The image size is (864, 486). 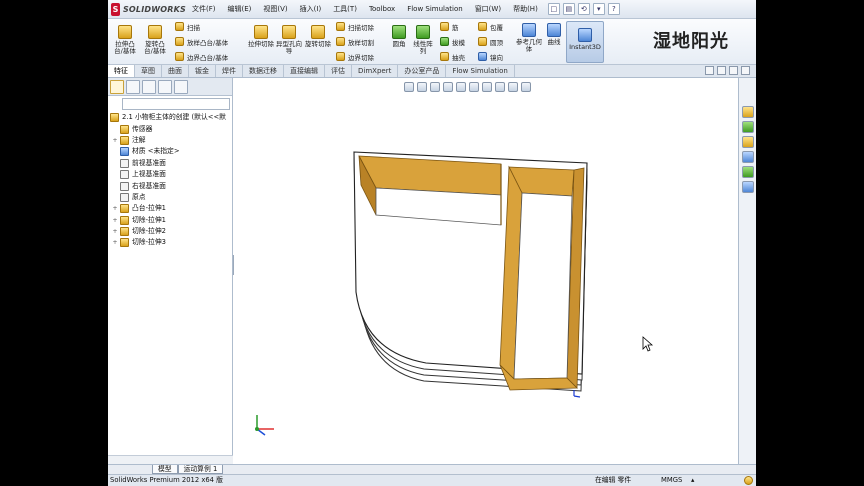 What do you see at coordinates (480, 71) in the screenshot?
I see `tab-flow-simulation: Flow Simulation` at bounding box center [480, 71].